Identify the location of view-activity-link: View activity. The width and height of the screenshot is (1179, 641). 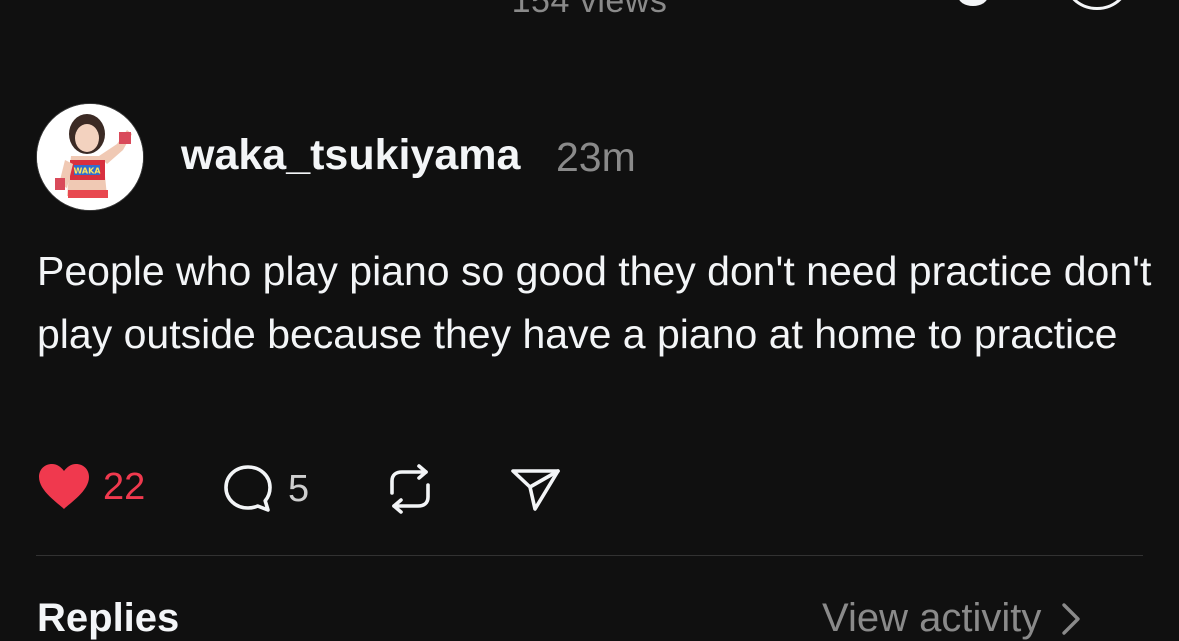
(952, 618).